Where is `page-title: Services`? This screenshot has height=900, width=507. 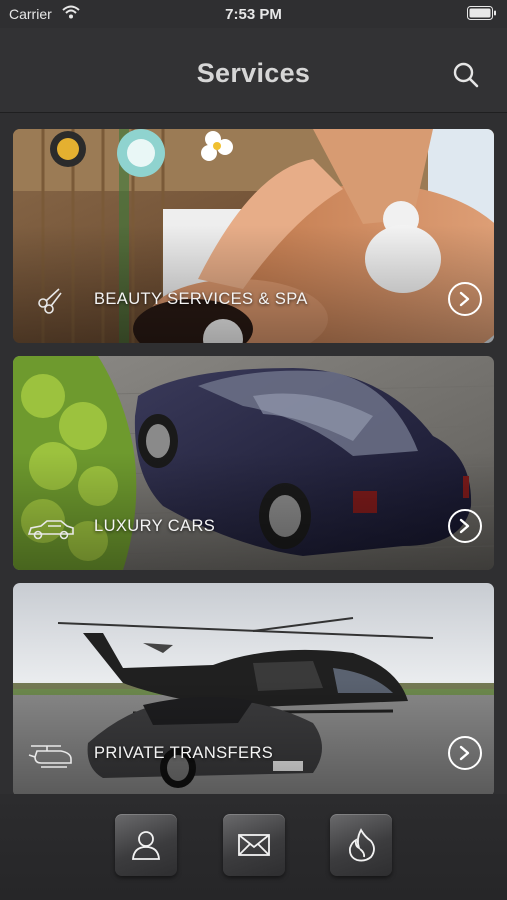
page-title: Services is located at coordinates (253, 73).